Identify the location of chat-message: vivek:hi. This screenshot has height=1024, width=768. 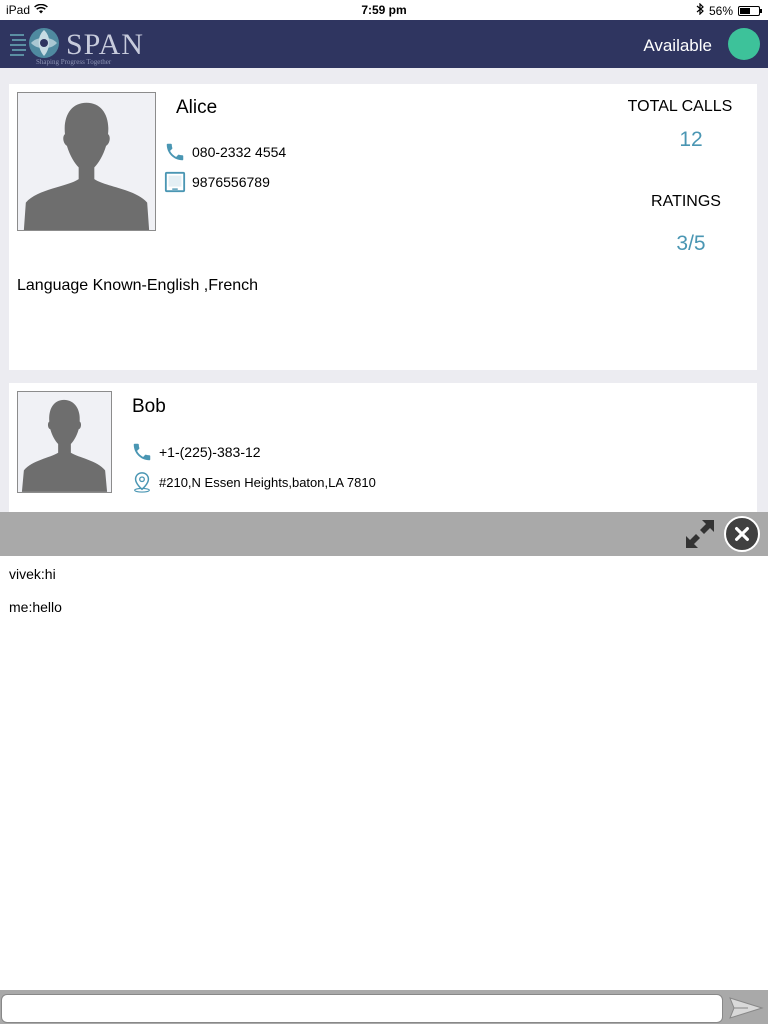
(32, 574).